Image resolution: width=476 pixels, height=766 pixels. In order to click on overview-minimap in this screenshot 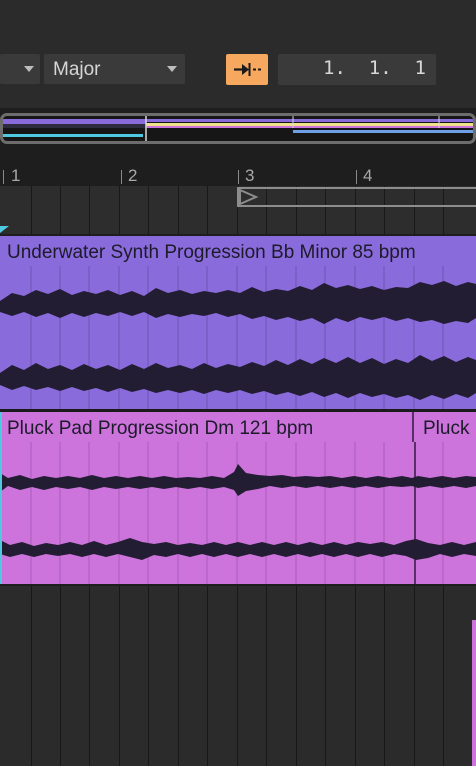, I will do `click(238, 128)`.